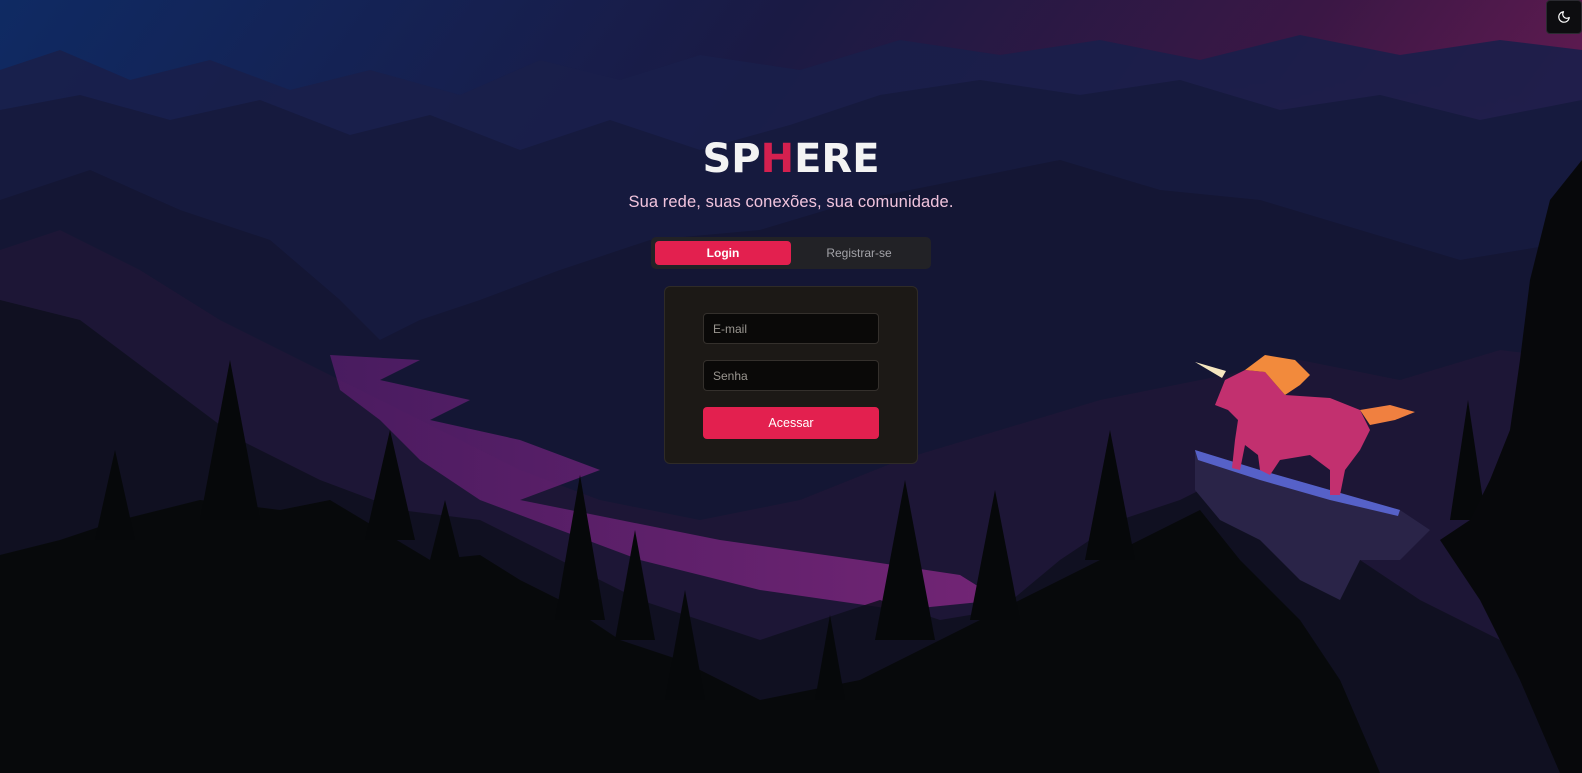  Describe the element at coordinates (731, 159) in the screenshot. I see `logo-text-start: SP` at that location.